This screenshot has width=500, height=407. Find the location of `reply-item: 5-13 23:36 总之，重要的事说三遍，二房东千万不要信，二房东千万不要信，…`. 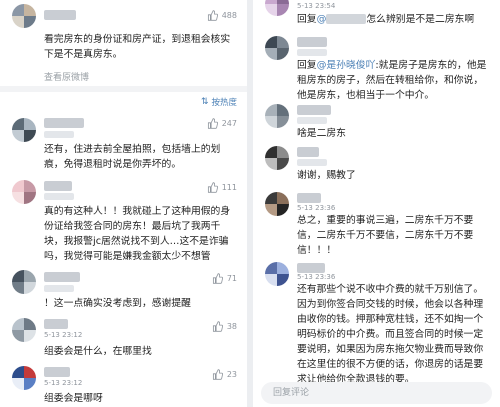

reply-item: 5-13 23:36 总之，重要的事说三遍，二房东千万不要信，二房东千万不要信，… is located at coordinates (376, 224).